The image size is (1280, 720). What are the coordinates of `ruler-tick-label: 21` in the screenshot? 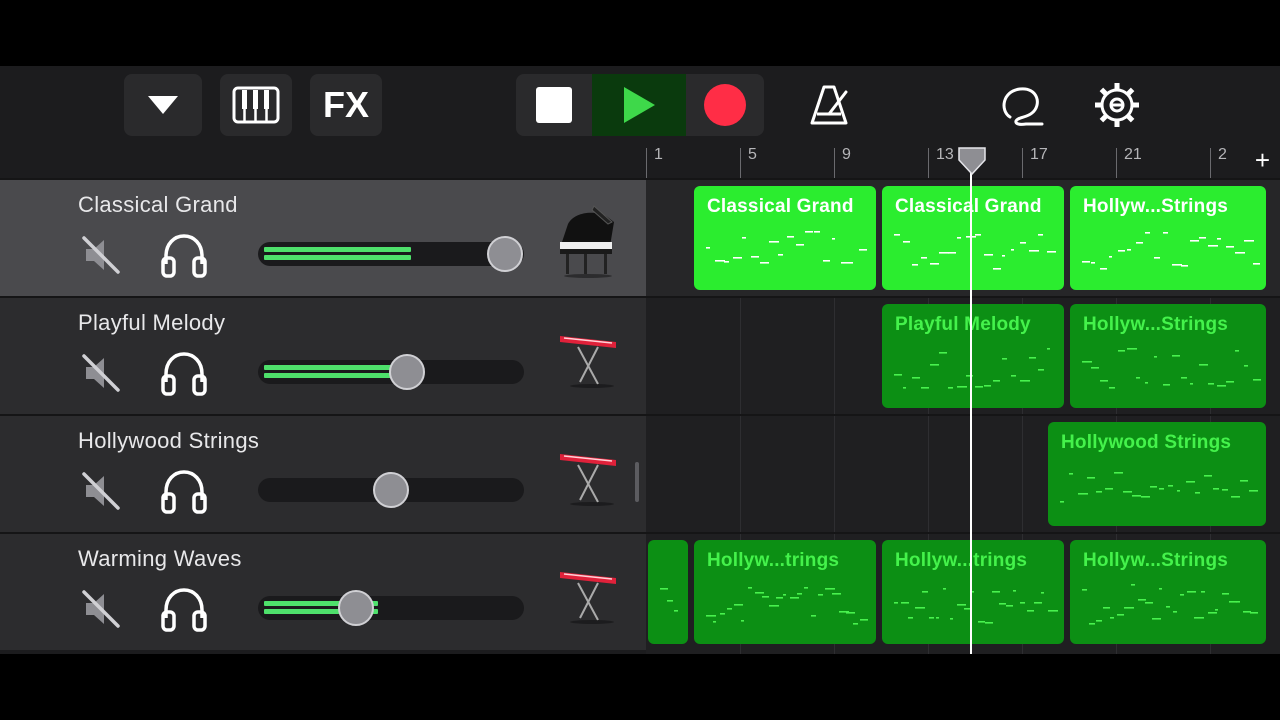 It's located at (1133, 154).